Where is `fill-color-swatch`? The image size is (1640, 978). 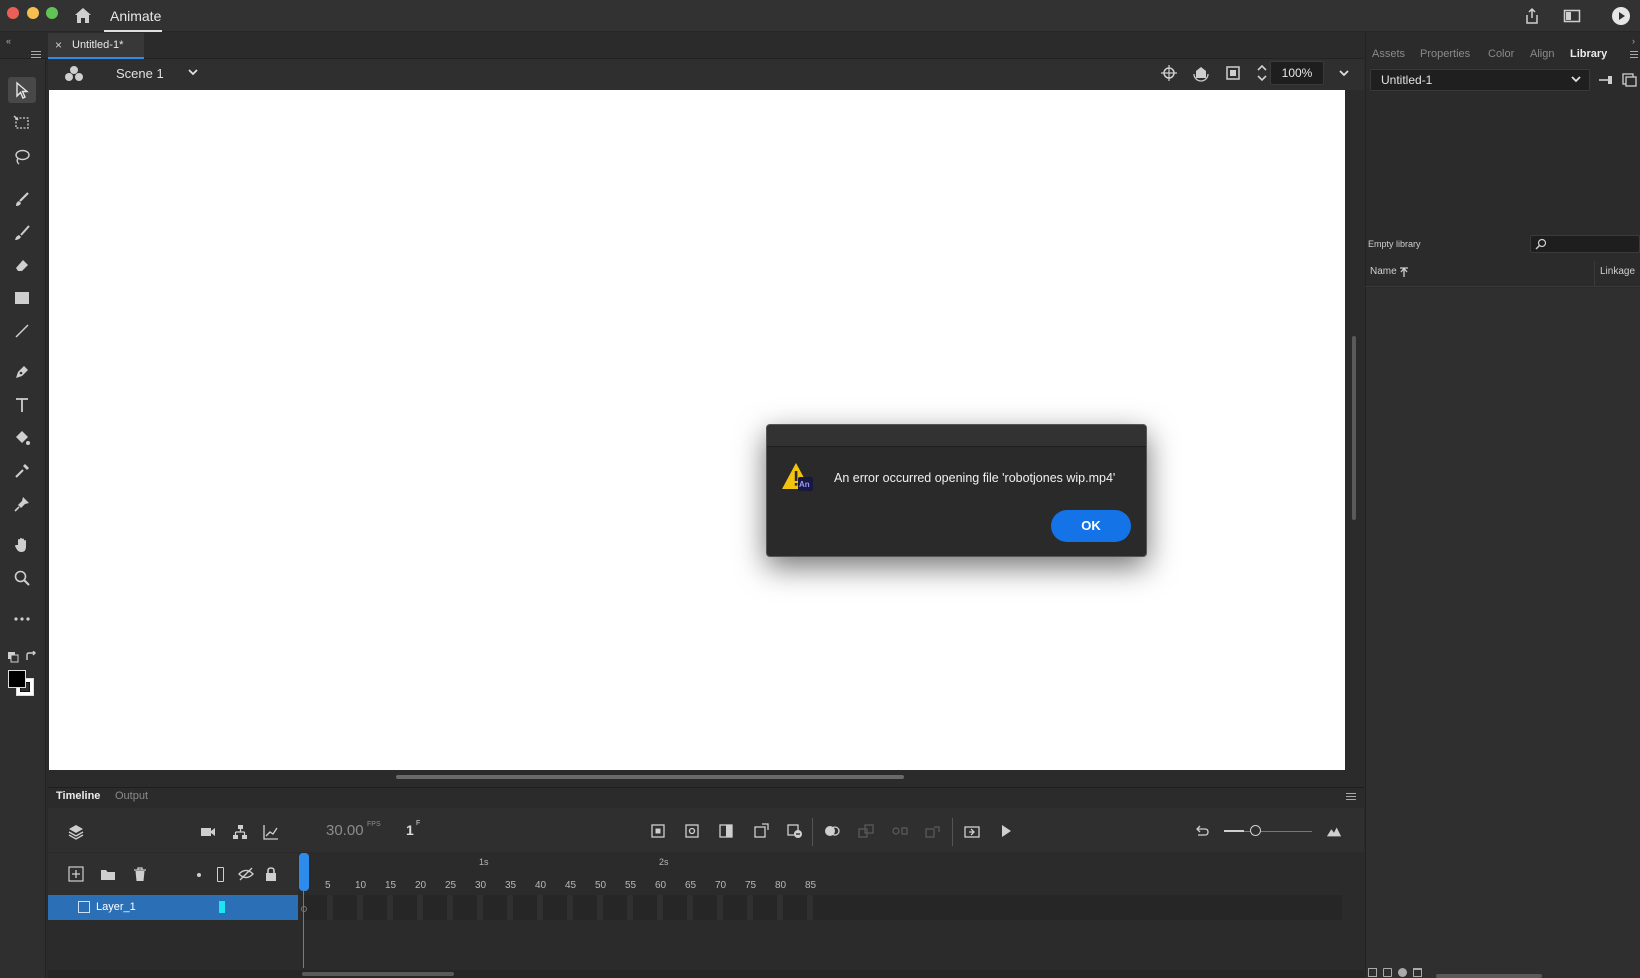 fill-color-swatch is located at coordinates (17, 679).